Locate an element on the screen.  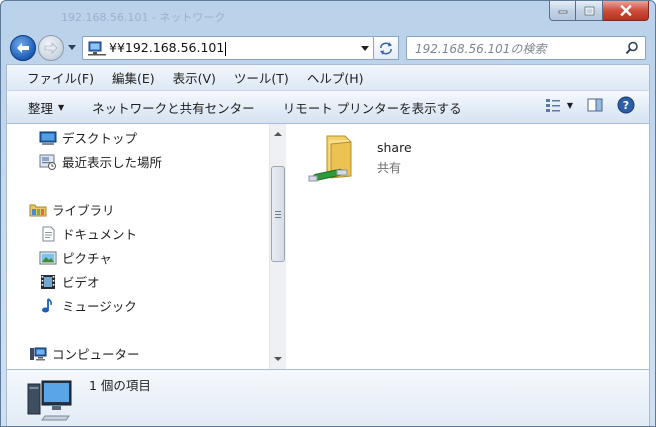
preview-pane-icon is located at coordinates (595, 105).